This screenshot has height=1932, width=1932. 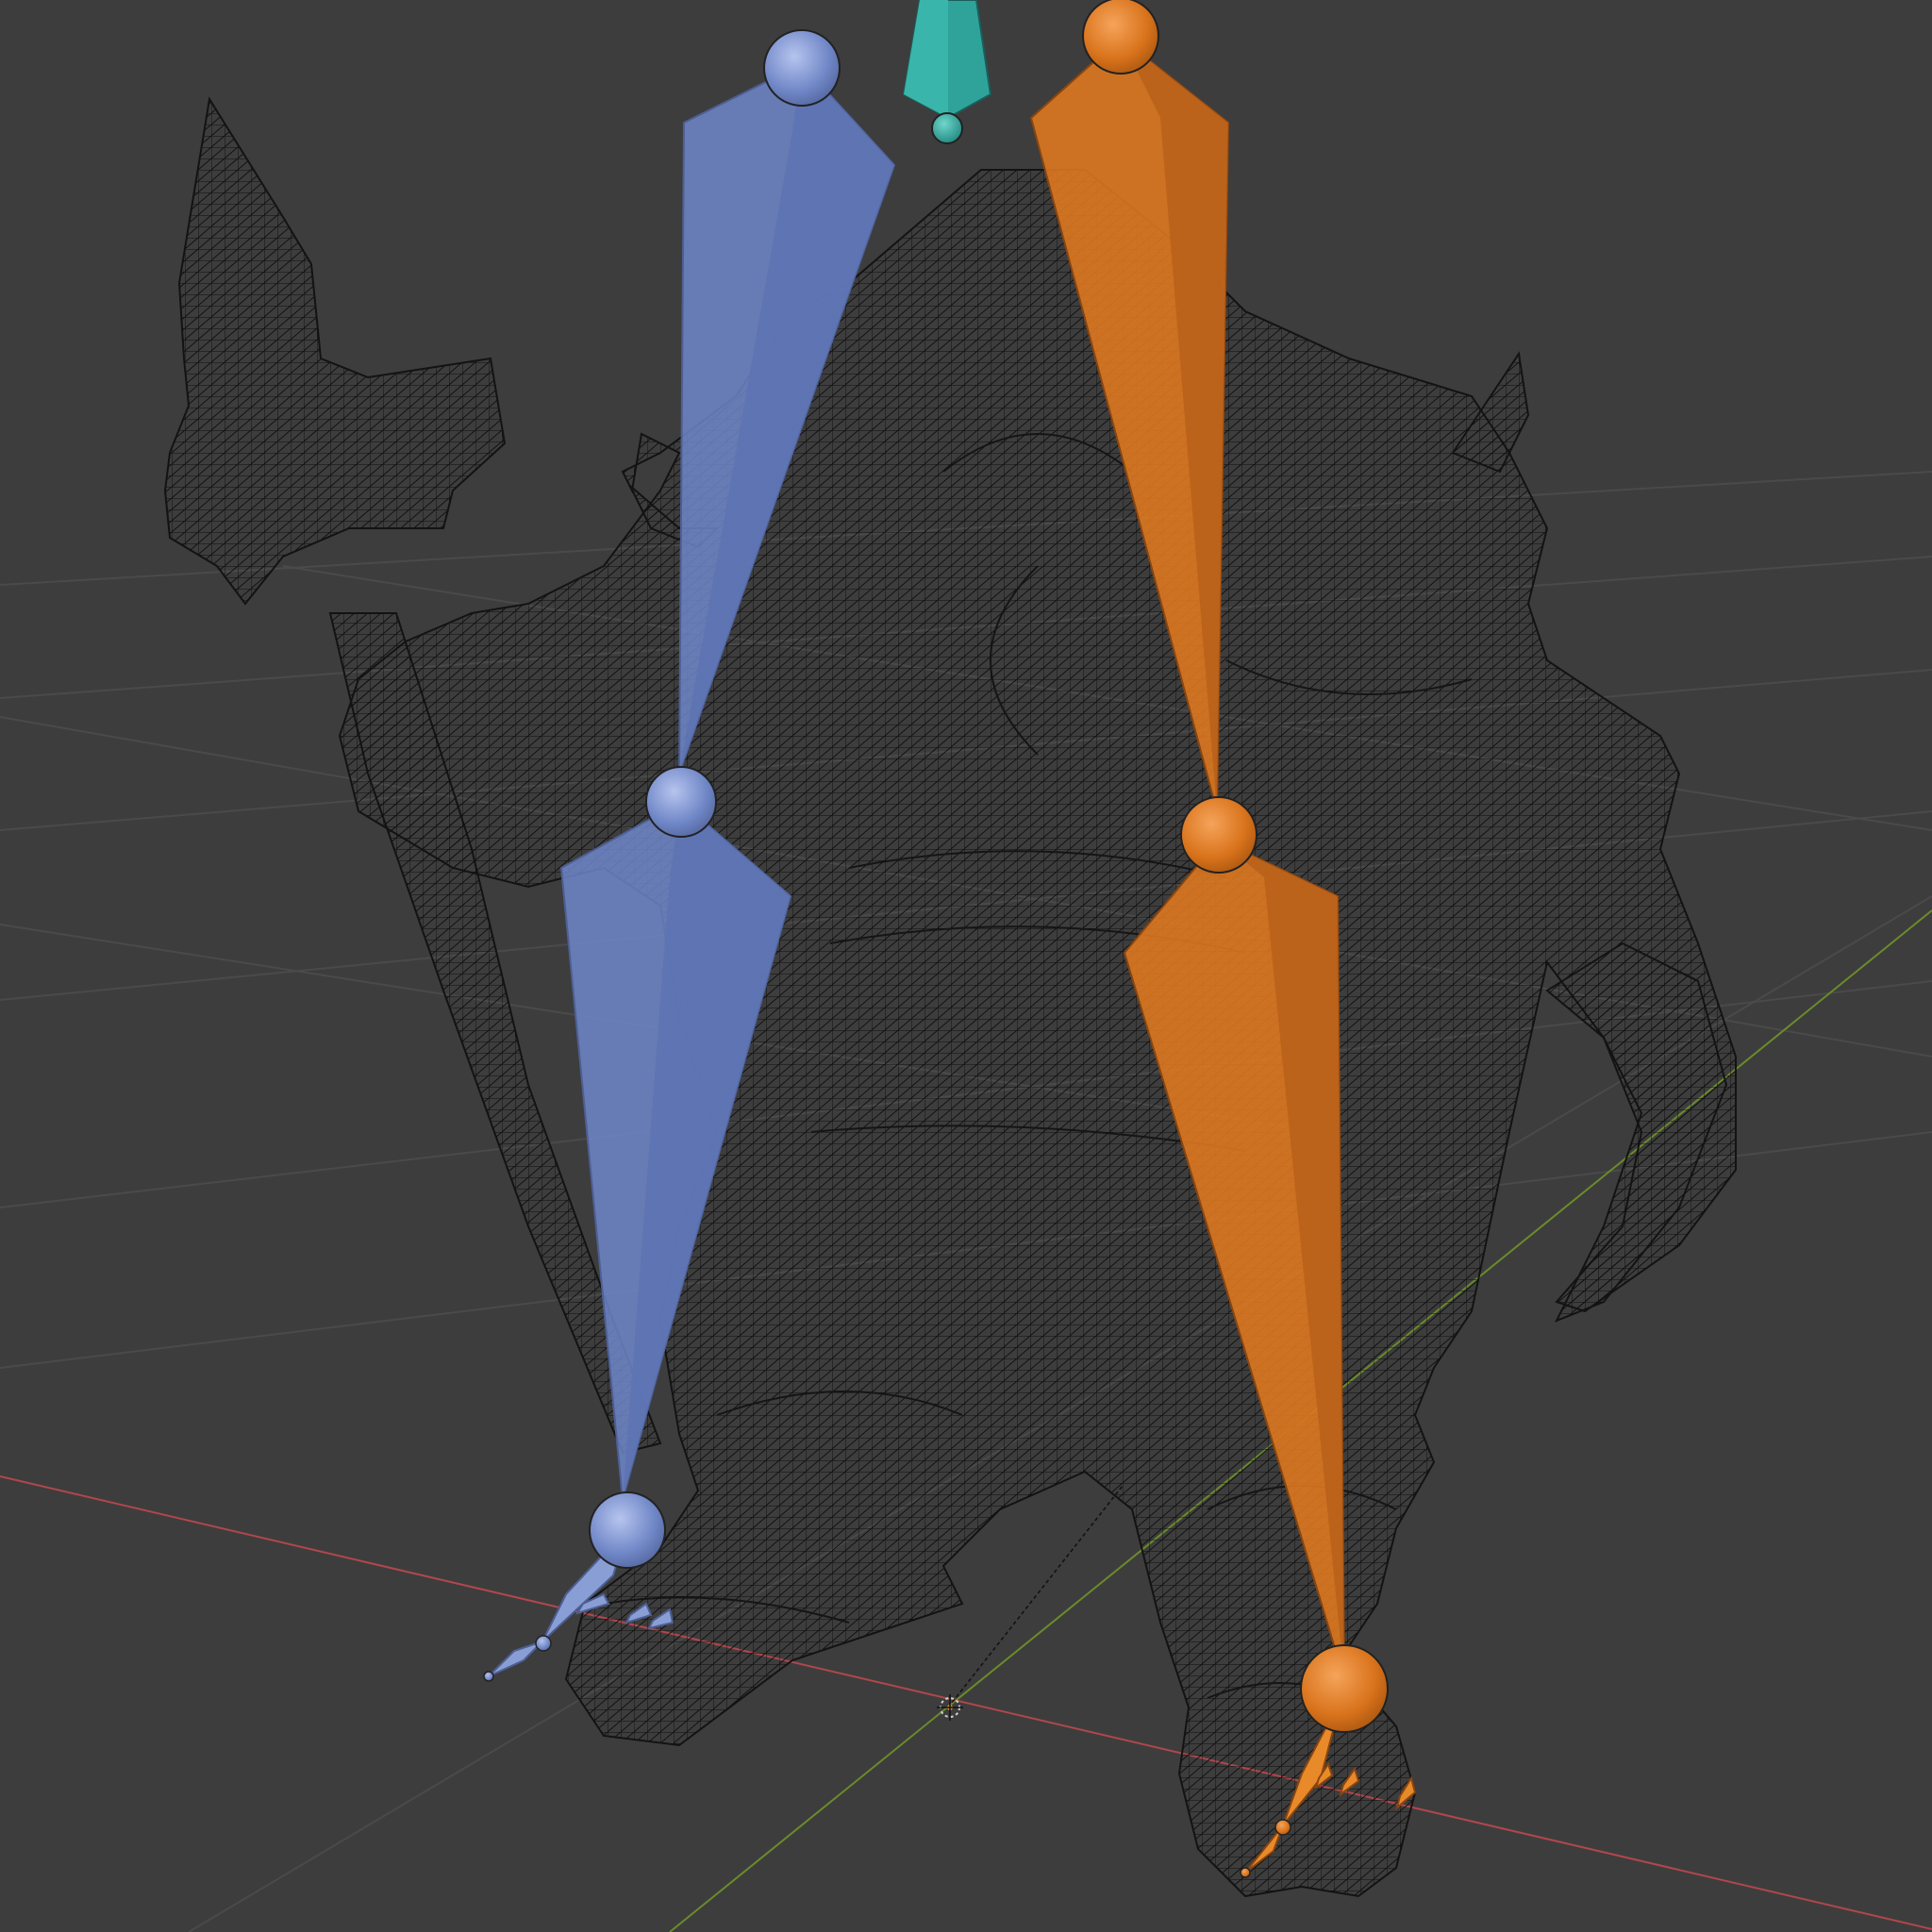 What do you see at coordinates (335, 351) in the screenshot?
I see `spear-head` at bounding box center [335, 351].